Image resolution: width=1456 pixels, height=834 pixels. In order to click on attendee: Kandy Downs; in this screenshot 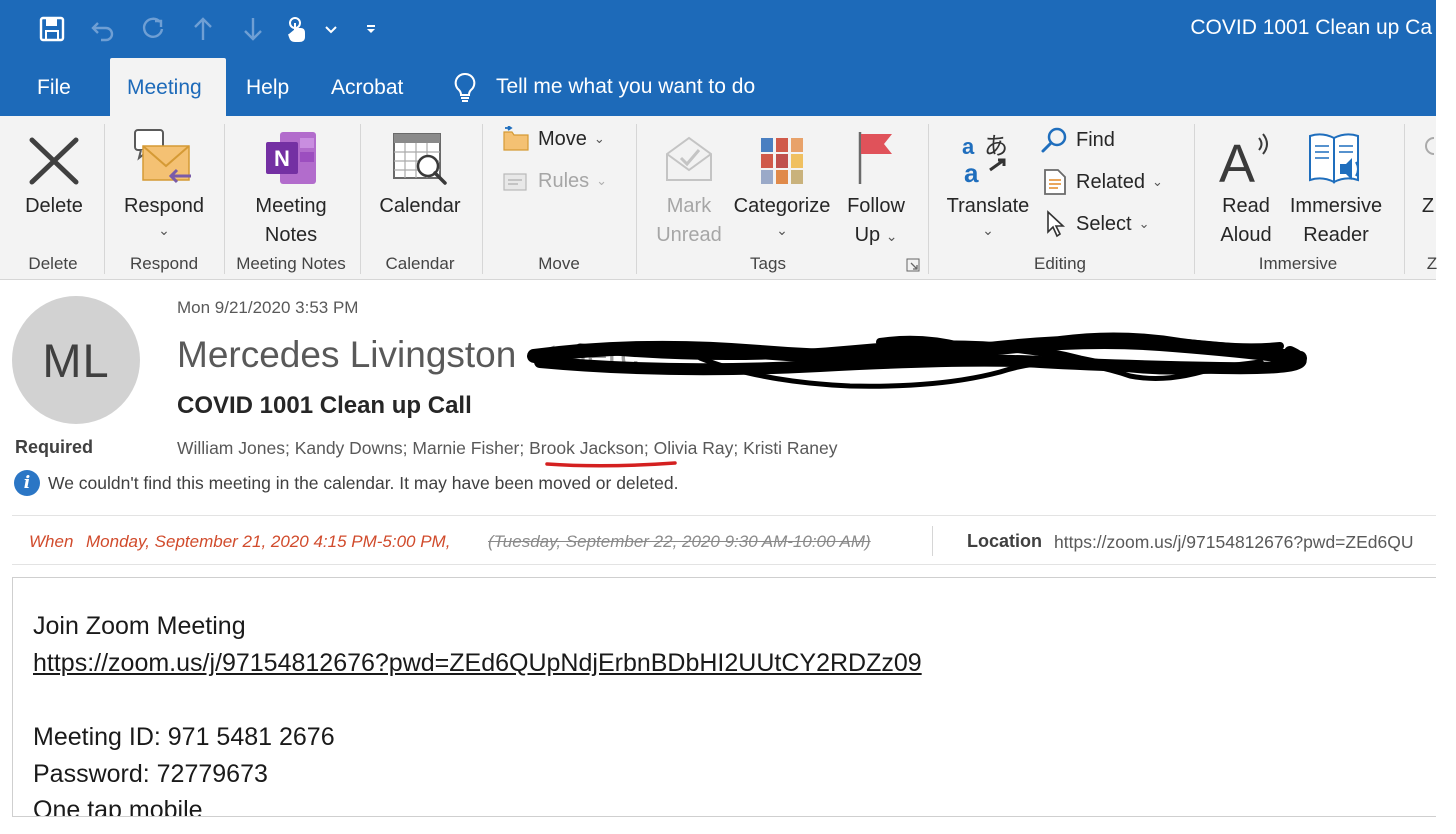, I will do `click(351, 448)`.